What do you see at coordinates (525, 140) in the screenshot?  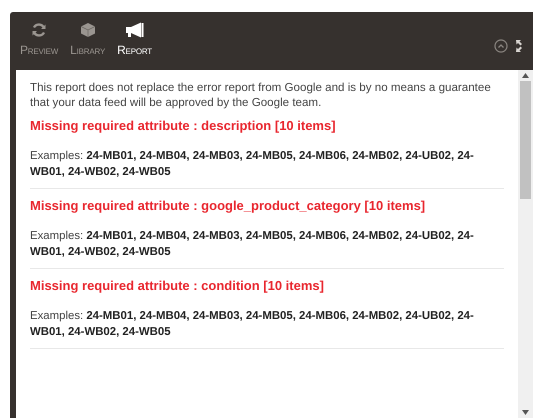 I see `scrollbar-thumb` at bounding box center [525, 140].